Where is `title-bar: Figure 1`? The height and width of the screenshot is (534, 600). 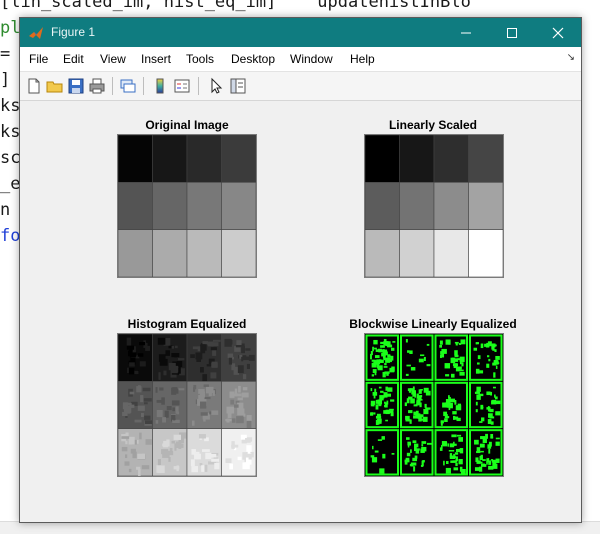 title-bar: Figure 1 is located at coordinates (300, 32).